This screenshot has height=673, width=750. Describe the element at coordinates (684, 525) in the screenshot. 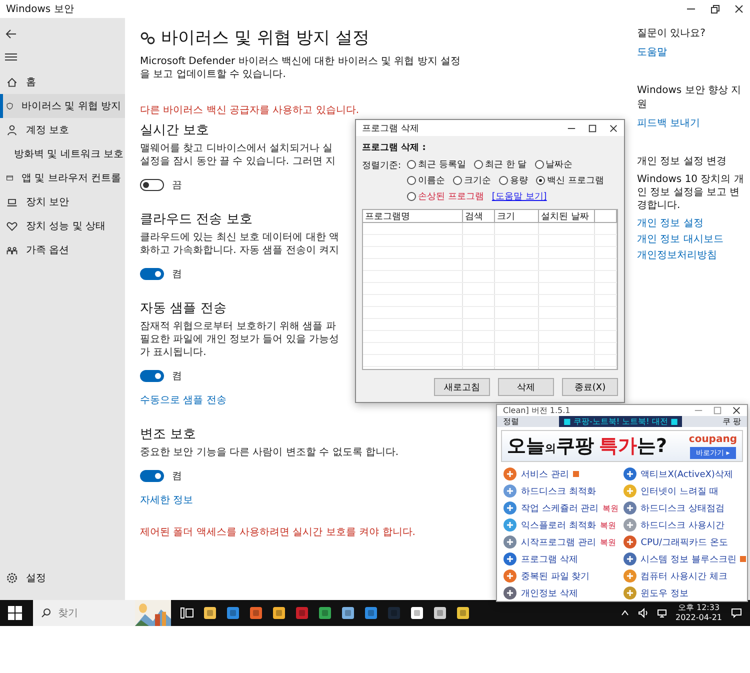

I see `tool-item: 하드디스크 사용시간` at that location.